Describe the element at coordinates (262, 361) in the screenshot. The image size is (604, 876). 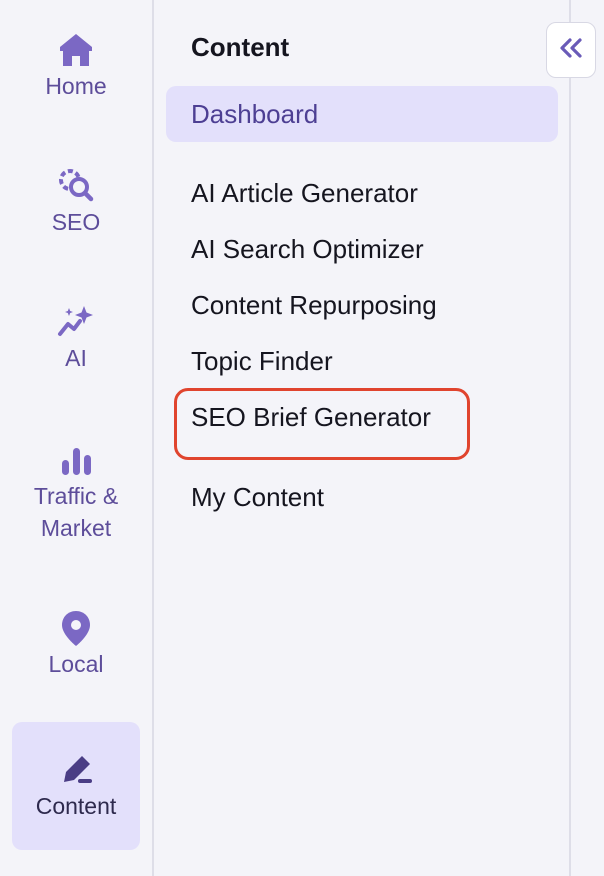
I see `menu-item-topic-finder: Topic Finder` at that location.